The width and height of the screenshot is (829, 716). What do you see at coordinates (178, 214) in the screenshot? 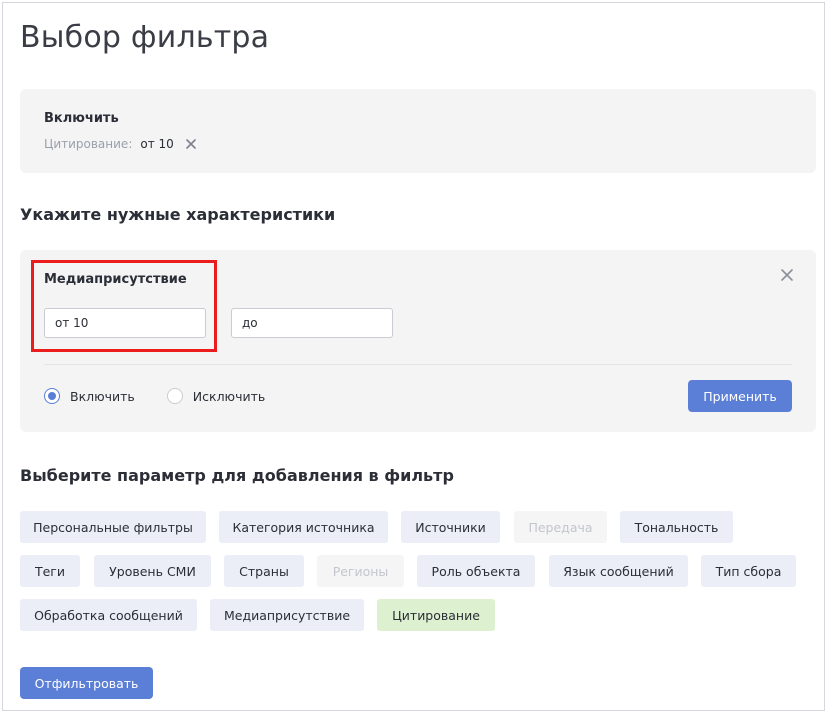
I see `characteristics-title: Укажите нужные характеристики` at bounding box center [178, 214].